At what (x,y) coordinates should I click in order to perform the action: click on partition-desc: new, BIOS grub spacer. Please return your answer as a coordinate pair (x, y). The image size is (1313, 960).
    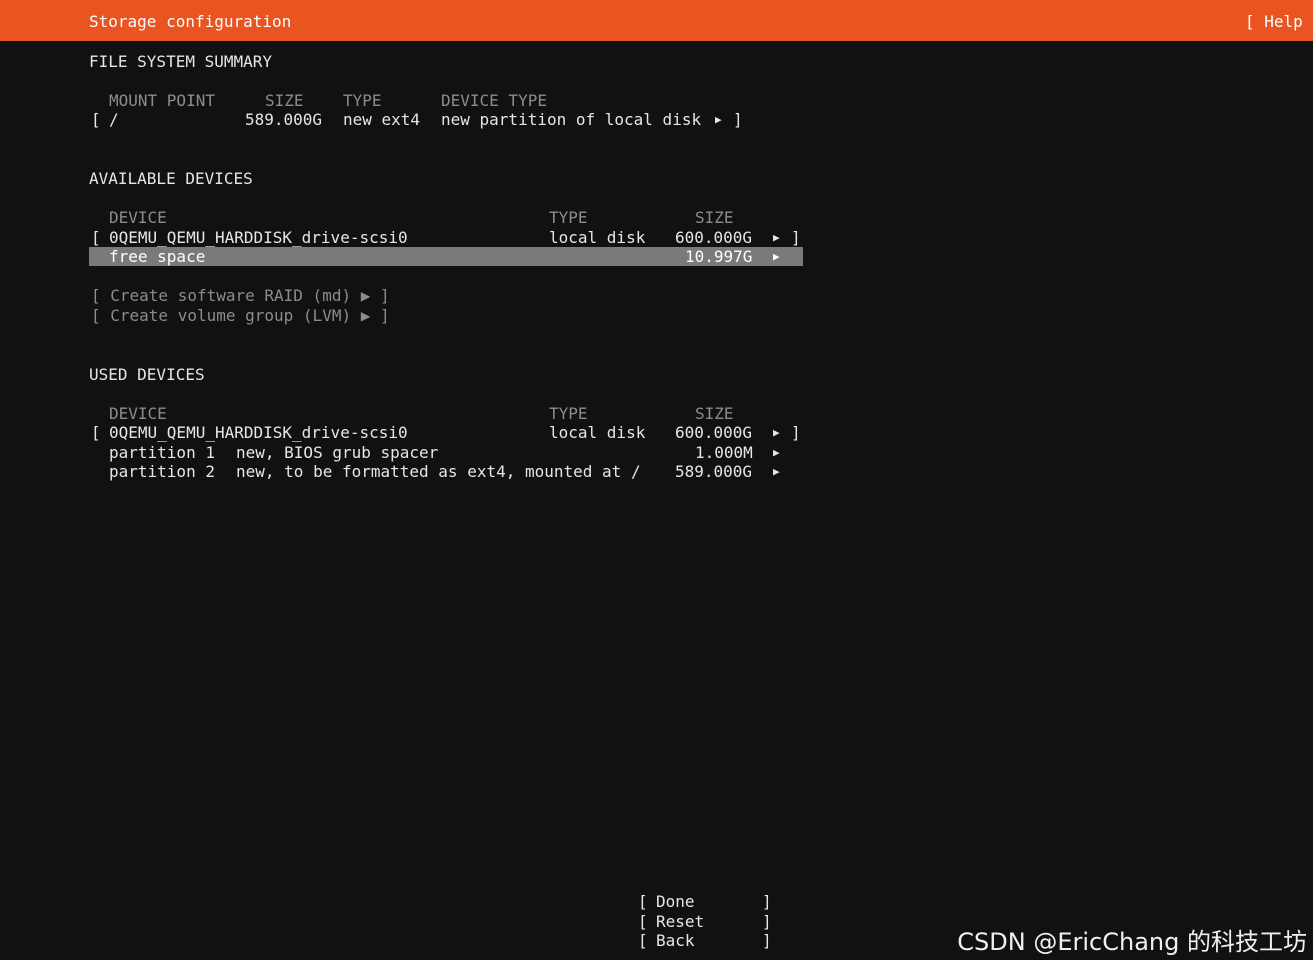
    Looking at the image, I should click on (337, 452).